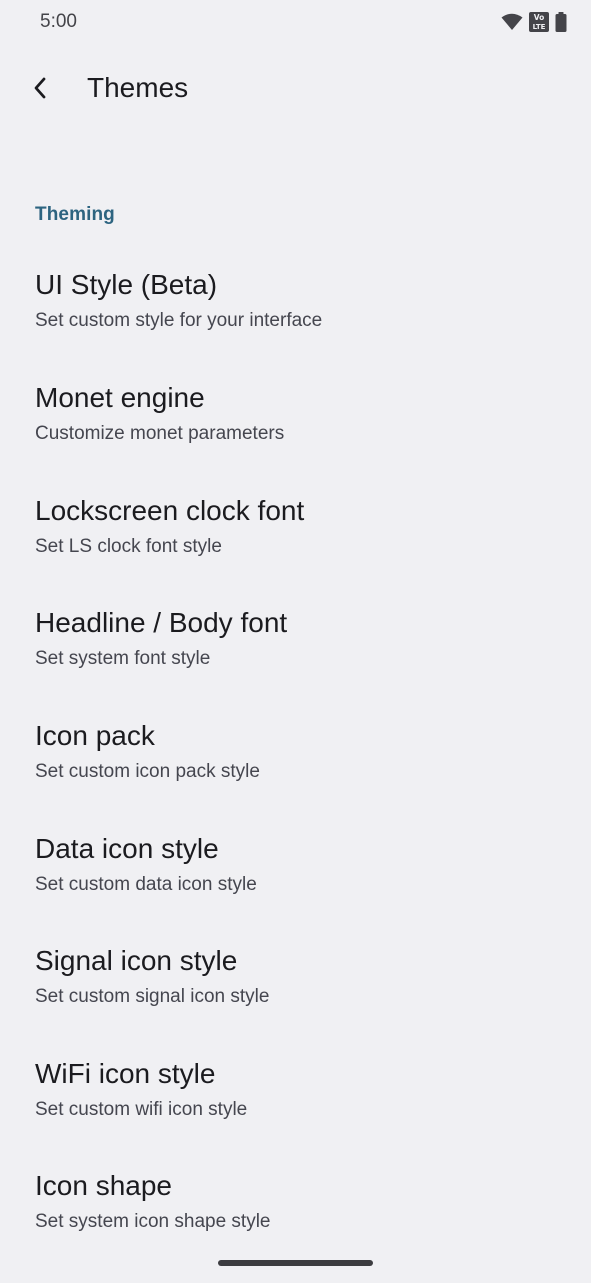  What do you see at coordinates (58, 21) in the screenshot?
I see `status-time: 5:00` at bounding box center [58, 21].